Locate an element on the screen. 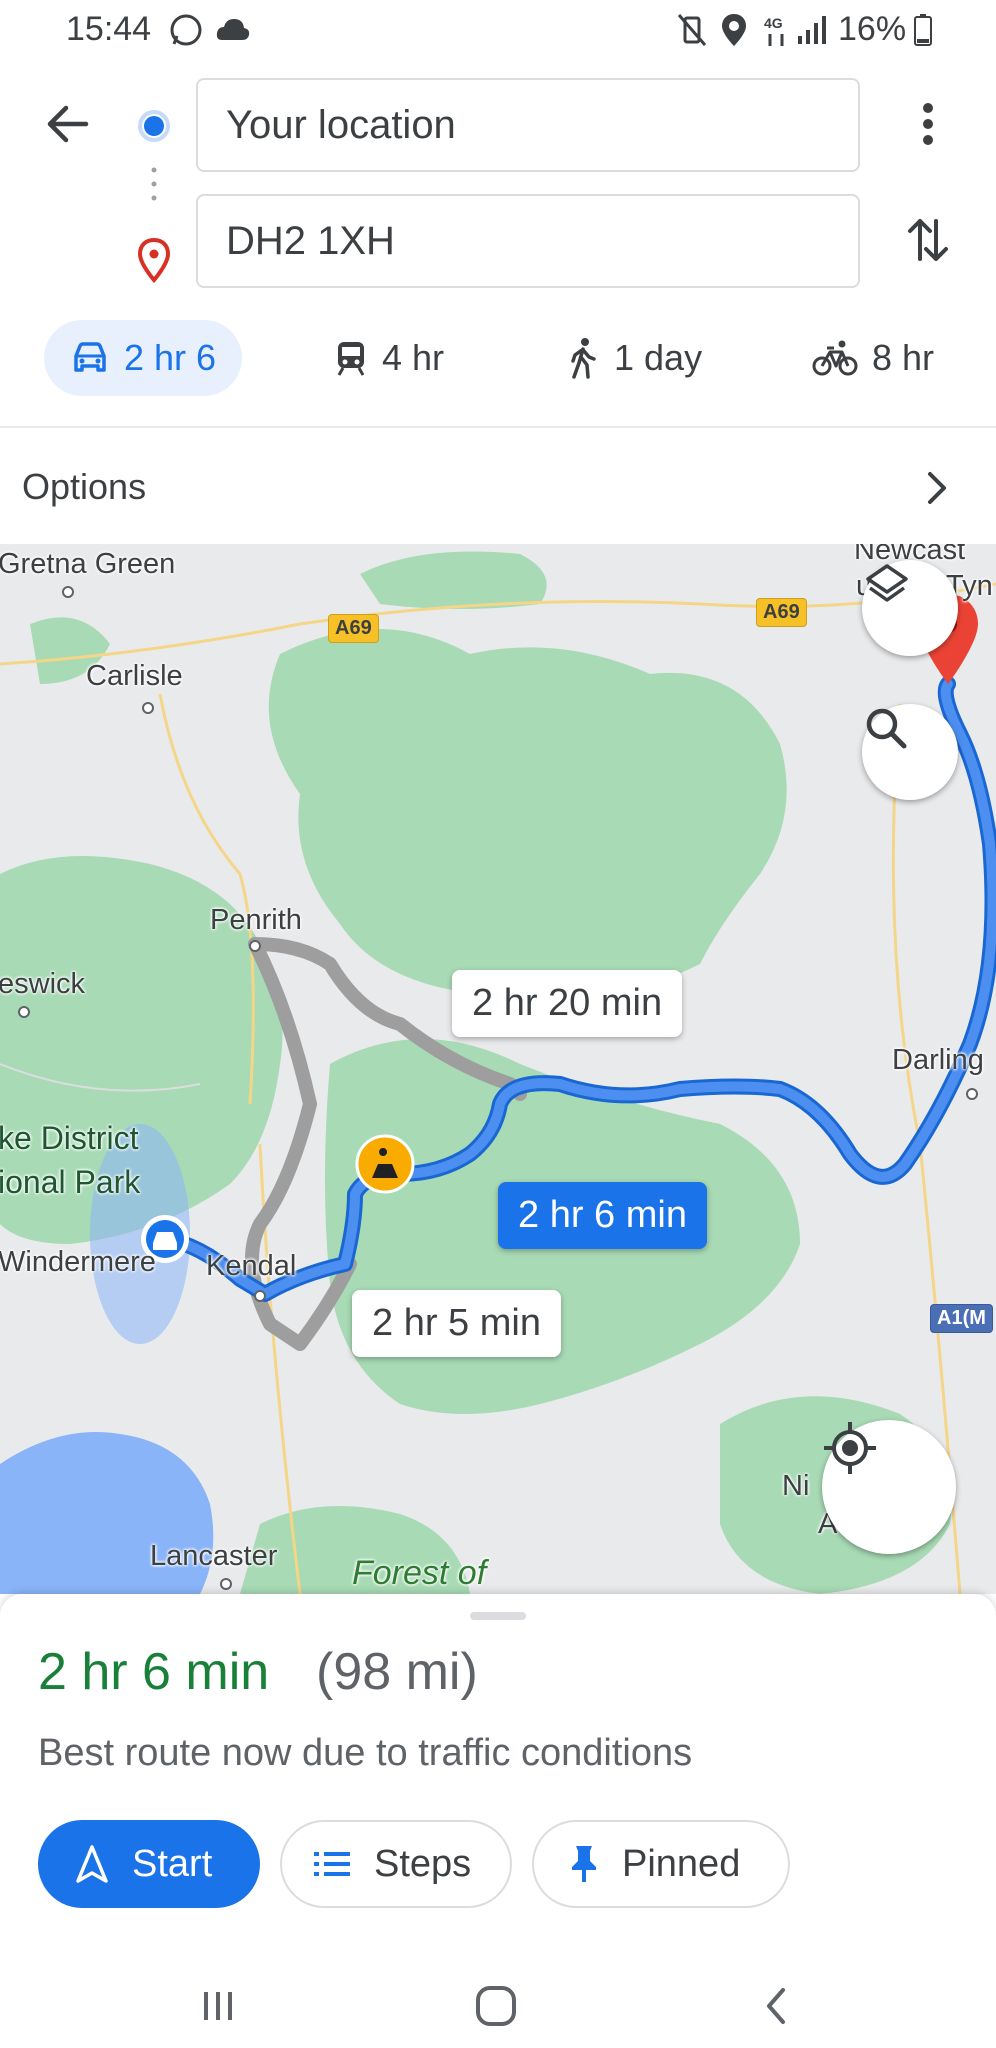 This screenshot has height=2048, width=996. place-label: eswick is located at coordinates (43, 984).